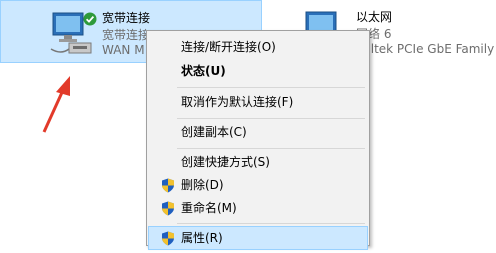 This screenshot has height=253, width=496. Describe the element at coordinates (258, 238) in the screenshot. I see `menu-item-properties: 属性(R)` at that location.